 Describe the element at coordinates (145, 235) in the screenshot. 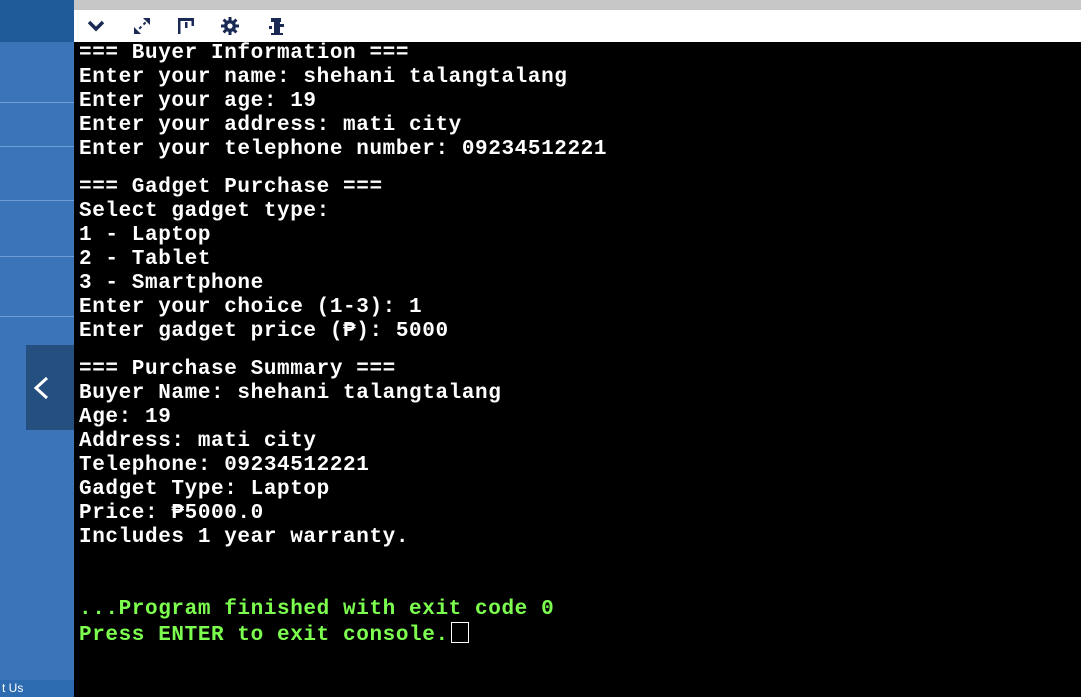

I see `option-laptop: 1 - Laptop` at that location.